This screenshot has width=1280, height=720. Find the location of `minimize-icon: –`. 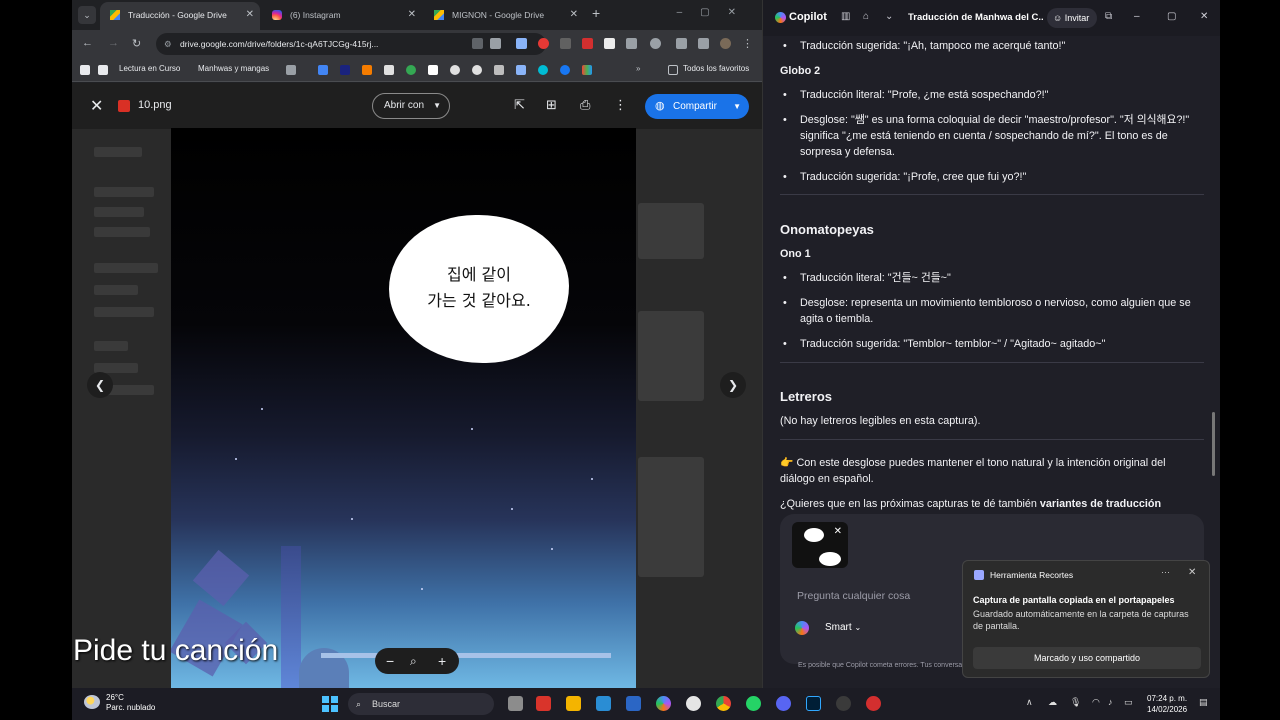

minimize-icon: – is located at coordinates (1137, 16).